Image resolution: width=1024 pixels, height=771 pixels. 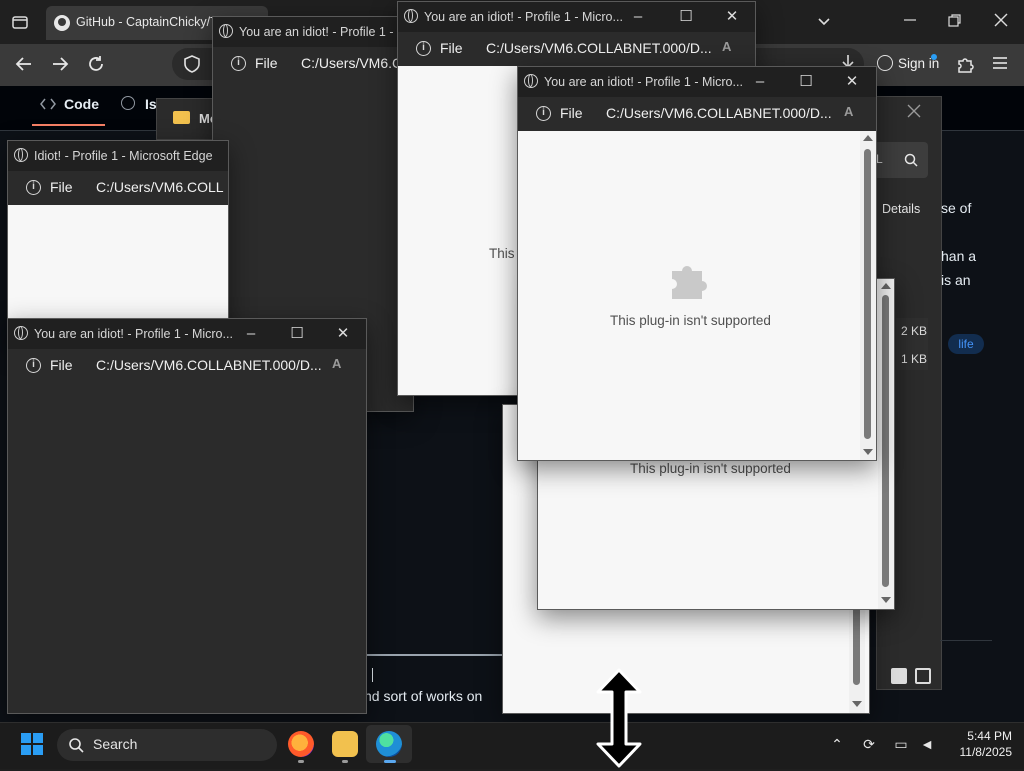 I want to click on file-size: 1 KB, so click(x=914, y=359).